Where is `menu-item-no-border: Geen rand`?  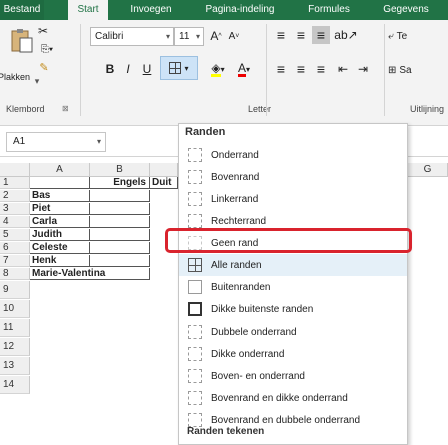 menu-item-no-border: Geen rand is located at coordinates (293, 243).